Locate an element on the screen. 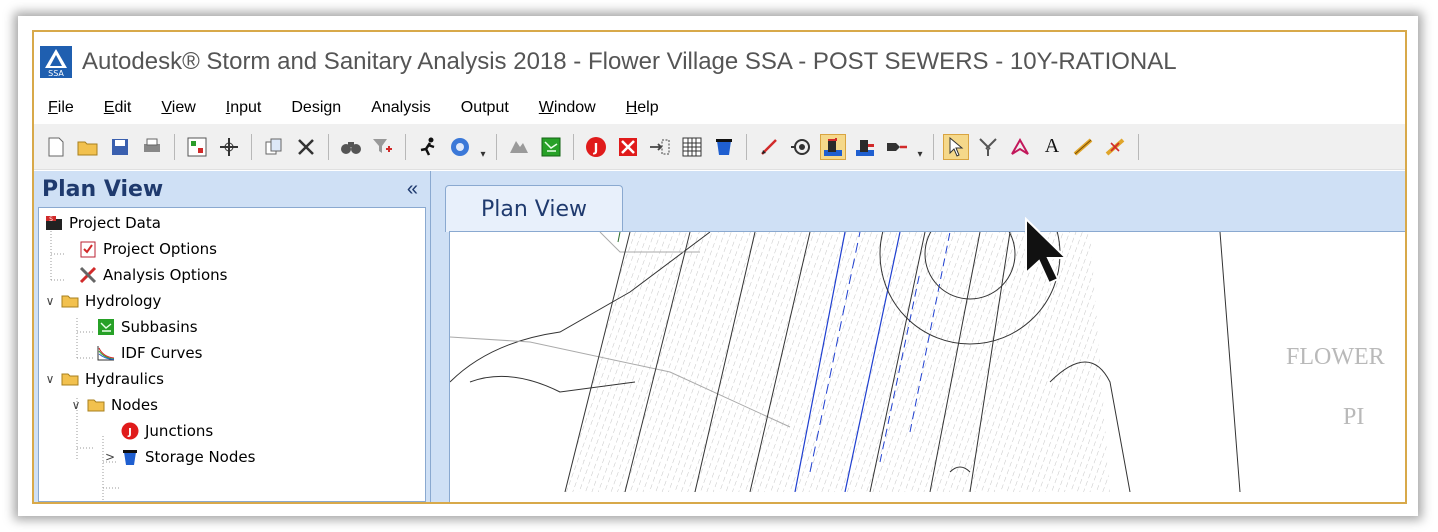 This screenshot has height=532, width=1438. add-storage-node-button is located at coordinates (724, 147).